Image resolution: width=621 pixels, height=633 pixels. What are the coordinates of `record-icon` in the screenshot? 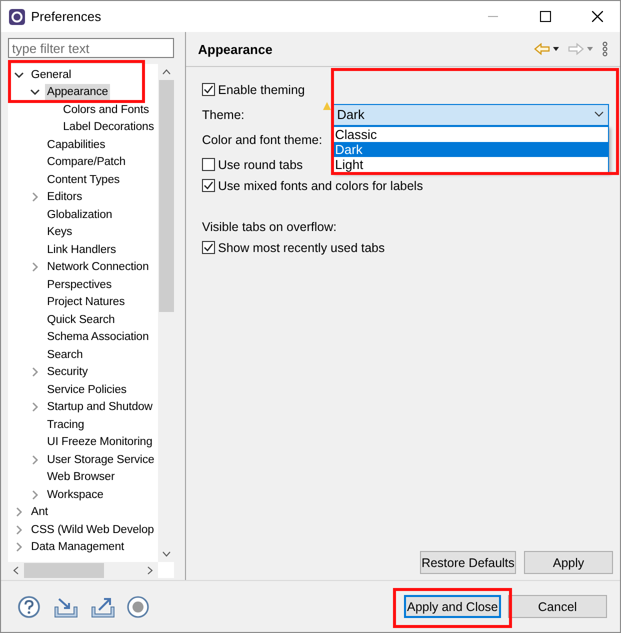 It's located at (138, 606).